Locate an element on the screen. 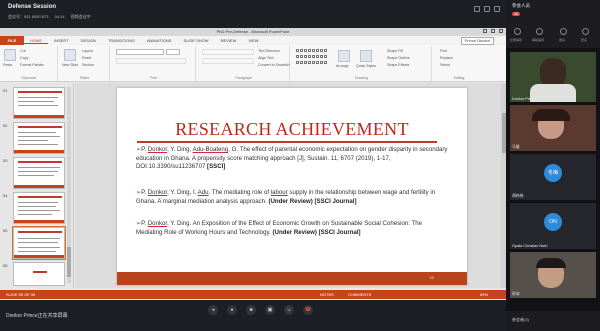 The height and width of the screenshot is (331, 600). tab-transitions: TRANSITIONS is located at coordinates (121, 40).